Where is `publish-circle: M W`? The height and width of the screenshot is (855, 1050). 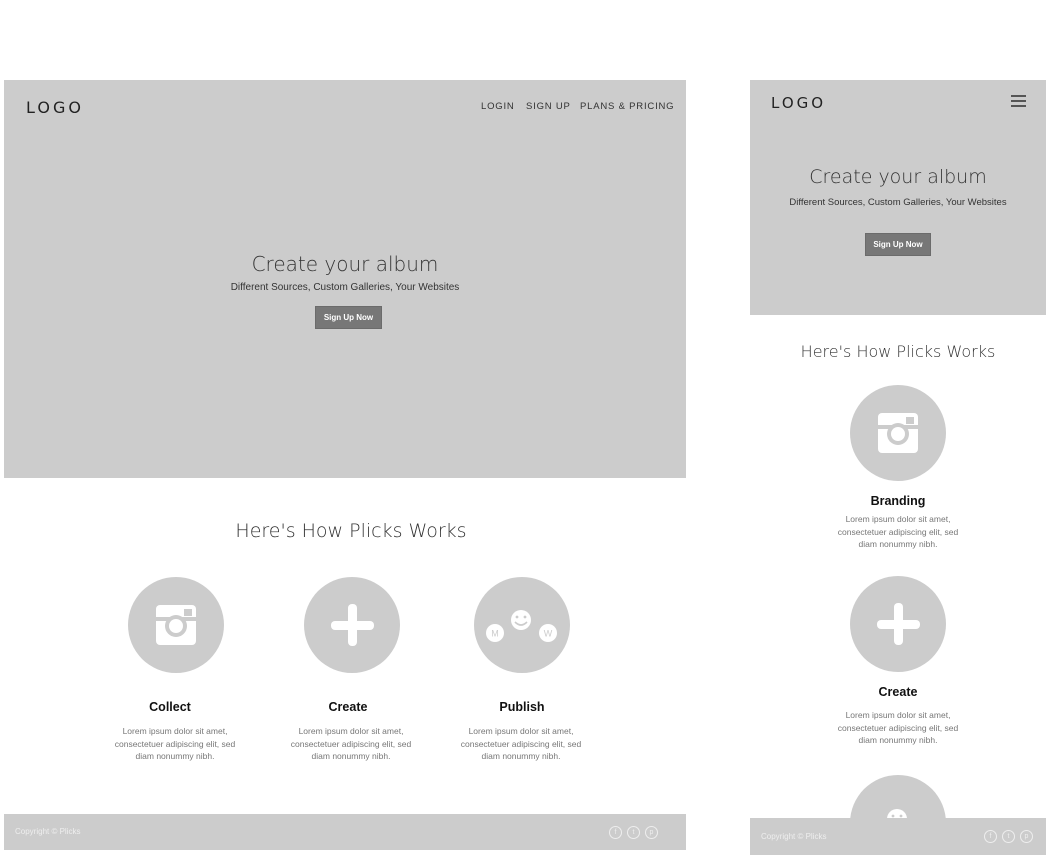 publish-circle: M W is located at coordinates (522, 625).